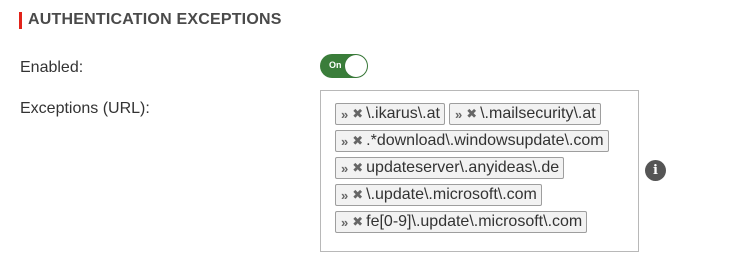 Image resolution: width=751 pixels, height=265 pixels. I want to click on section-header: AUTHENTICATION EXCEPTIONS, so click(150, 20).